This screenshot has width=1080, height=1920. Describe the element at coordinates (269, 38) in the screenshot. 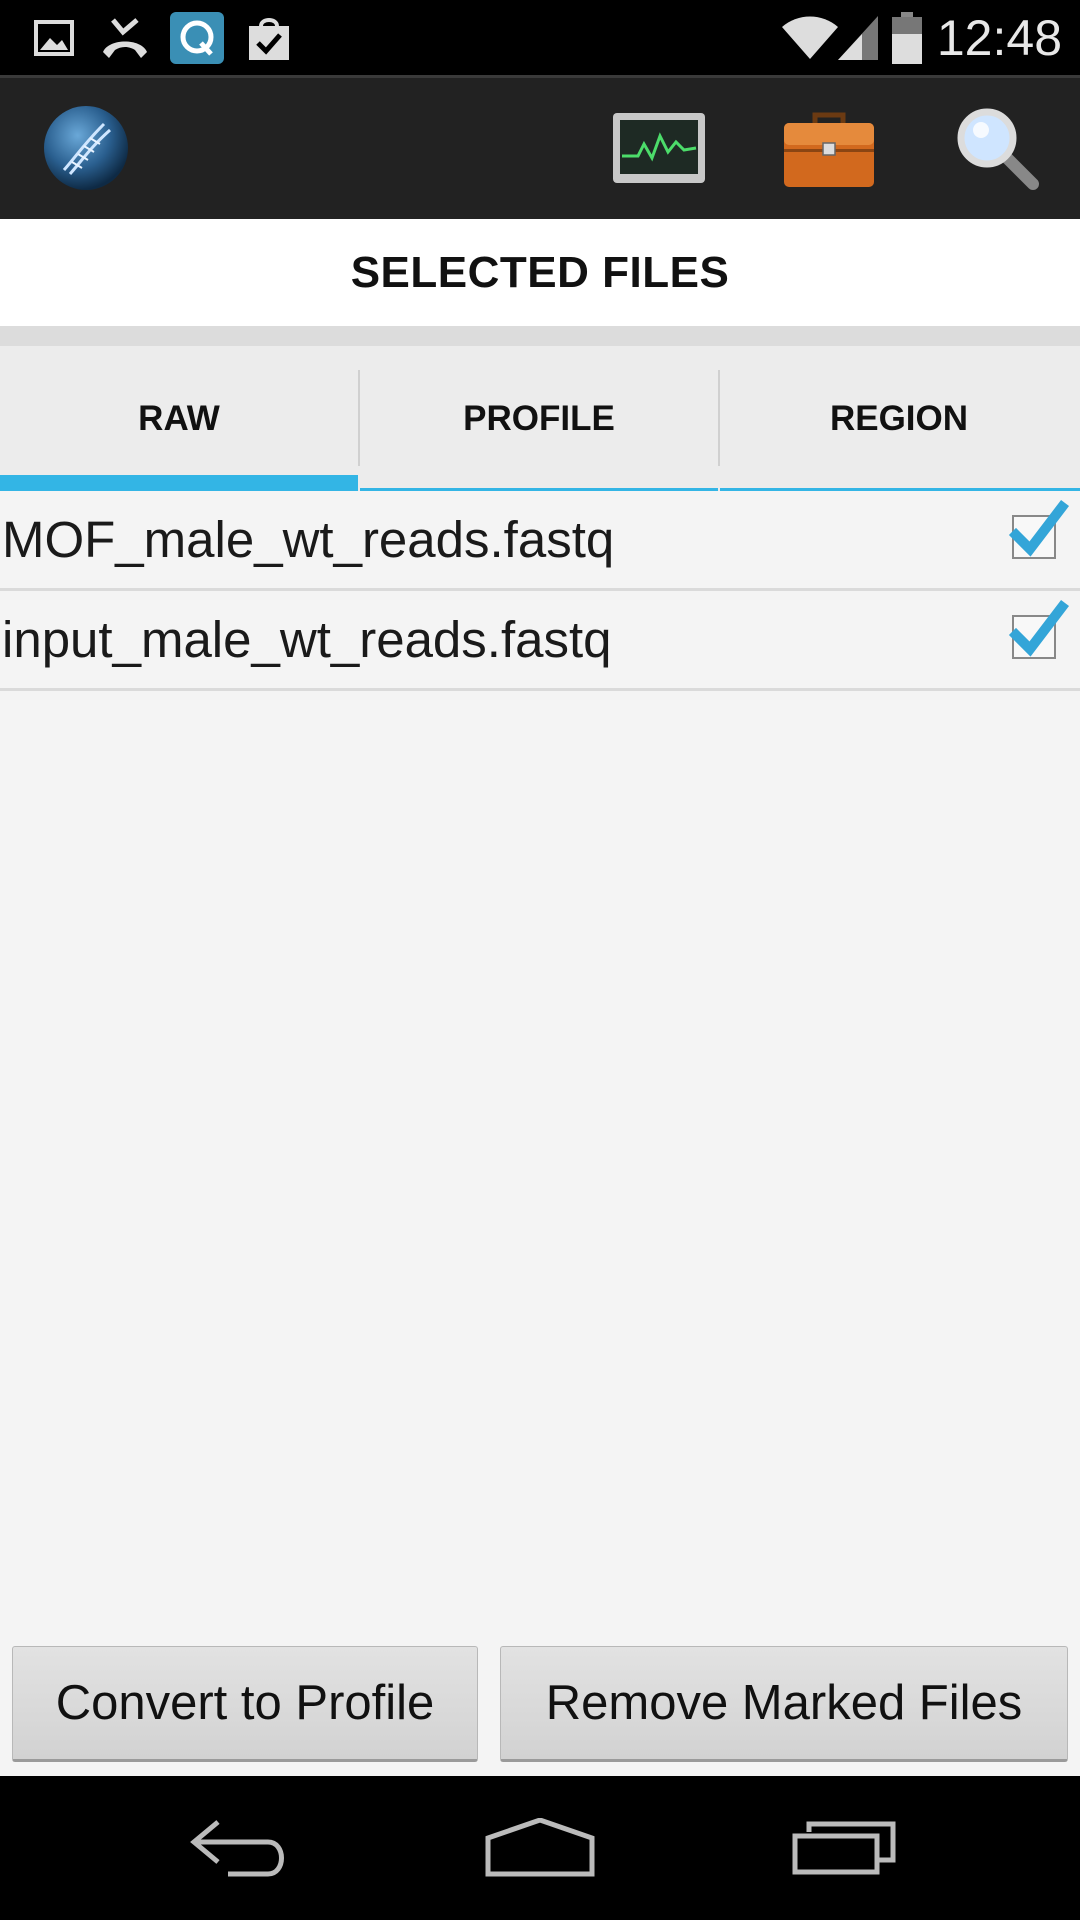

I see `shopping-bag-icon` at that location.